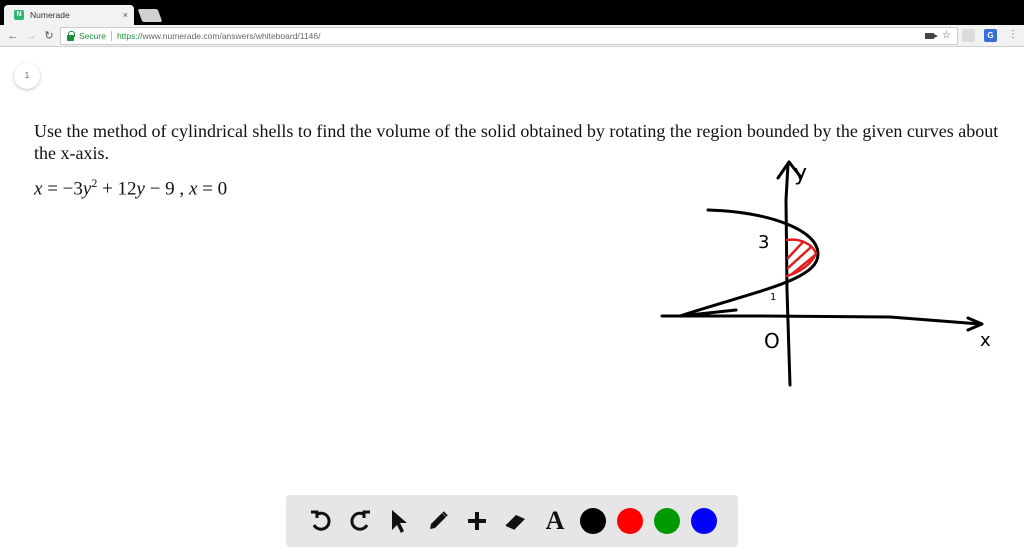  Describe the element at coordinates (19, 15) in the screenshot. I see `numerade-favicon-icon: N` at that location.